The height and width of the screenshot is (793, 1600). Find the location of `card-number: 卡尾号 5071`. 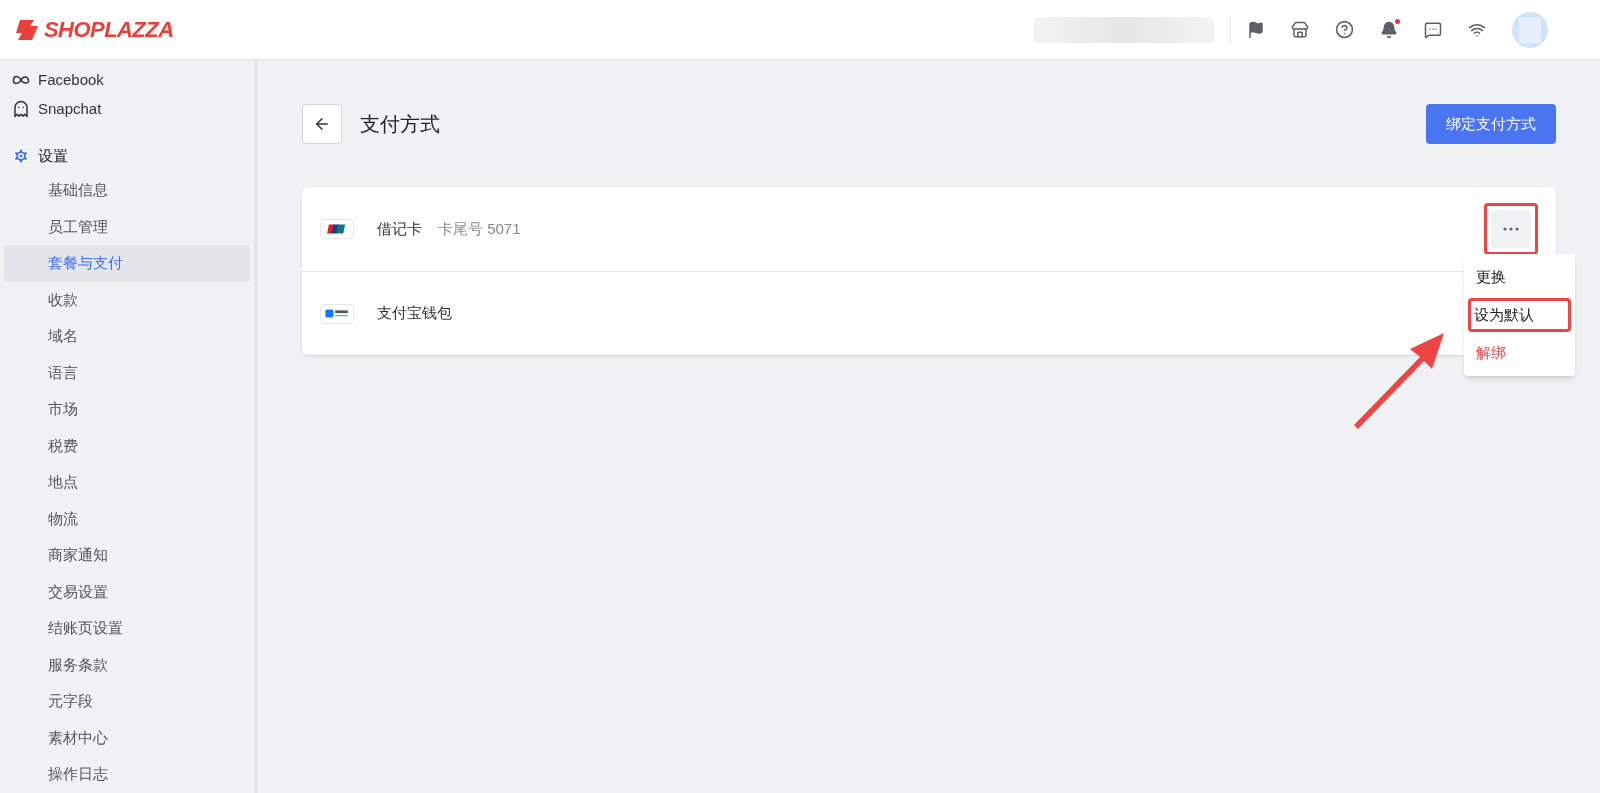

card-number: 卡尾号 5071 is located at coordinates (479, 228).